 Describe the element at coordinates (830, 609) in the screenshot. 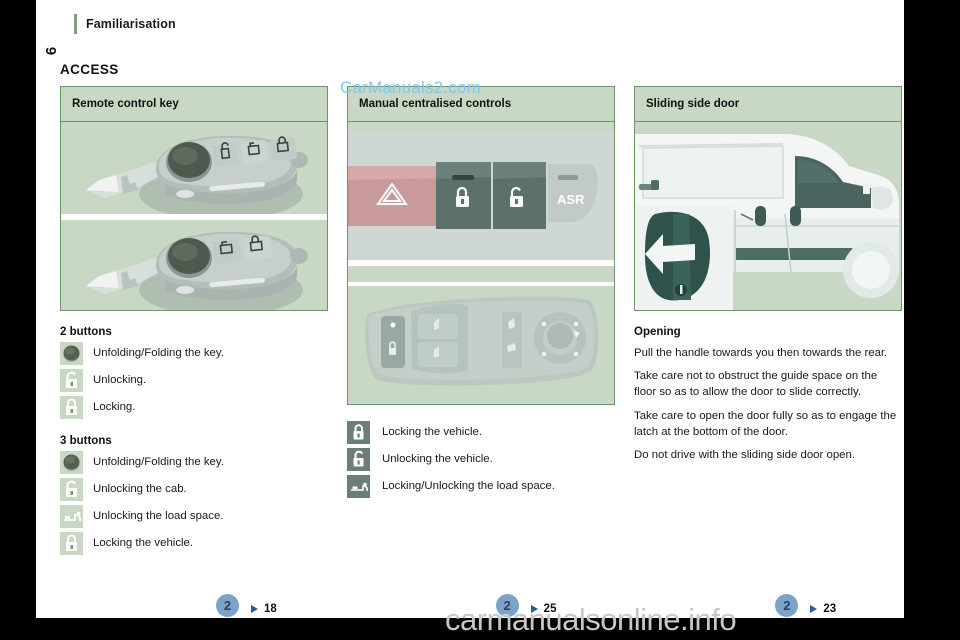

I see `page-reference-number: 23` at that location.